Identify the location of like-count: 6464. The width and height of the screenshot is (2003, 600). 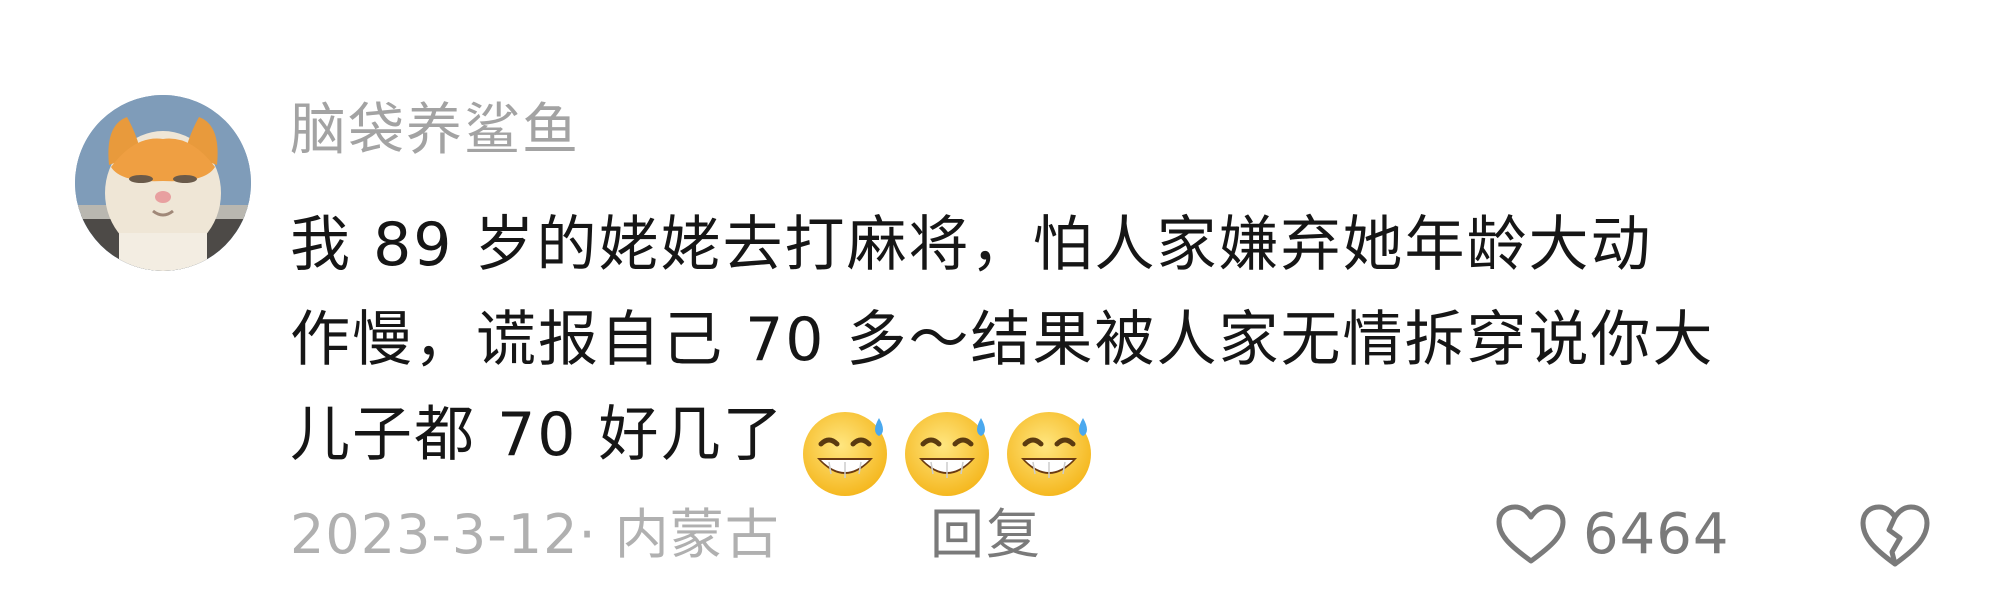
(1656, 534).